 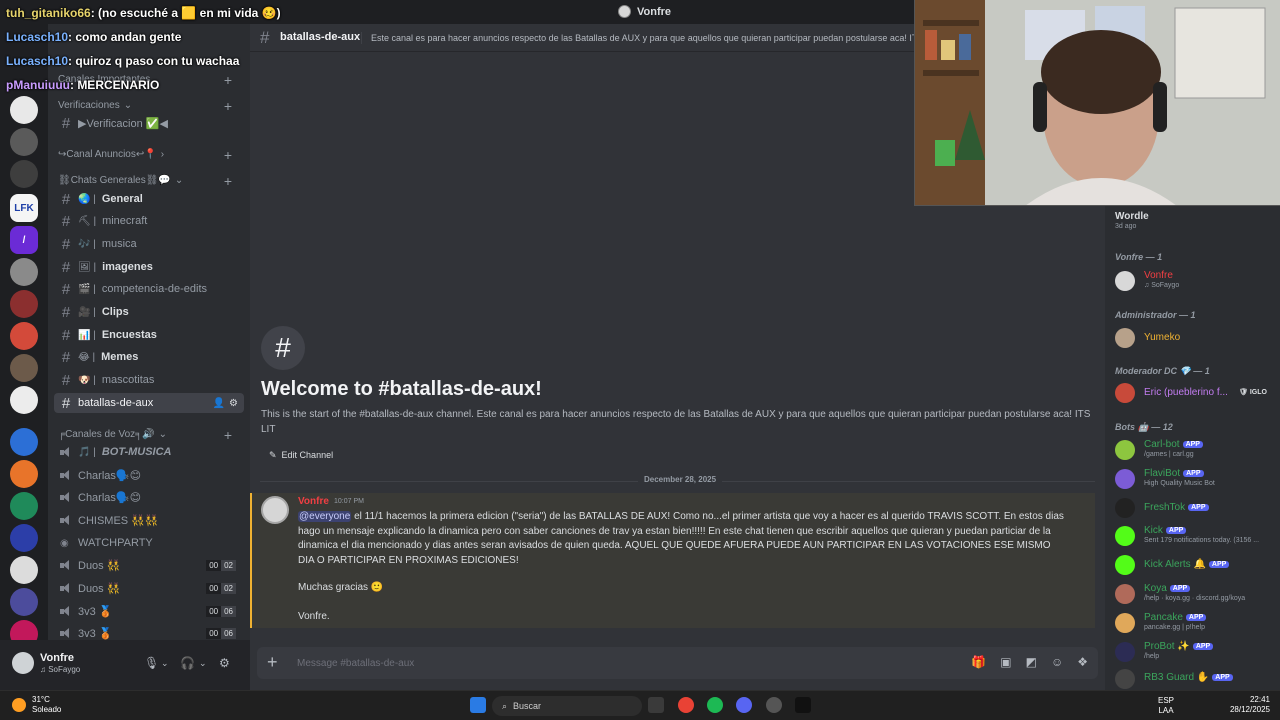 What do you see at coordinates (149, 123) in the screenshot?
I see `channel-verificacion: # ▶Verificacion ✅◀` at bounding box center [149, 123].